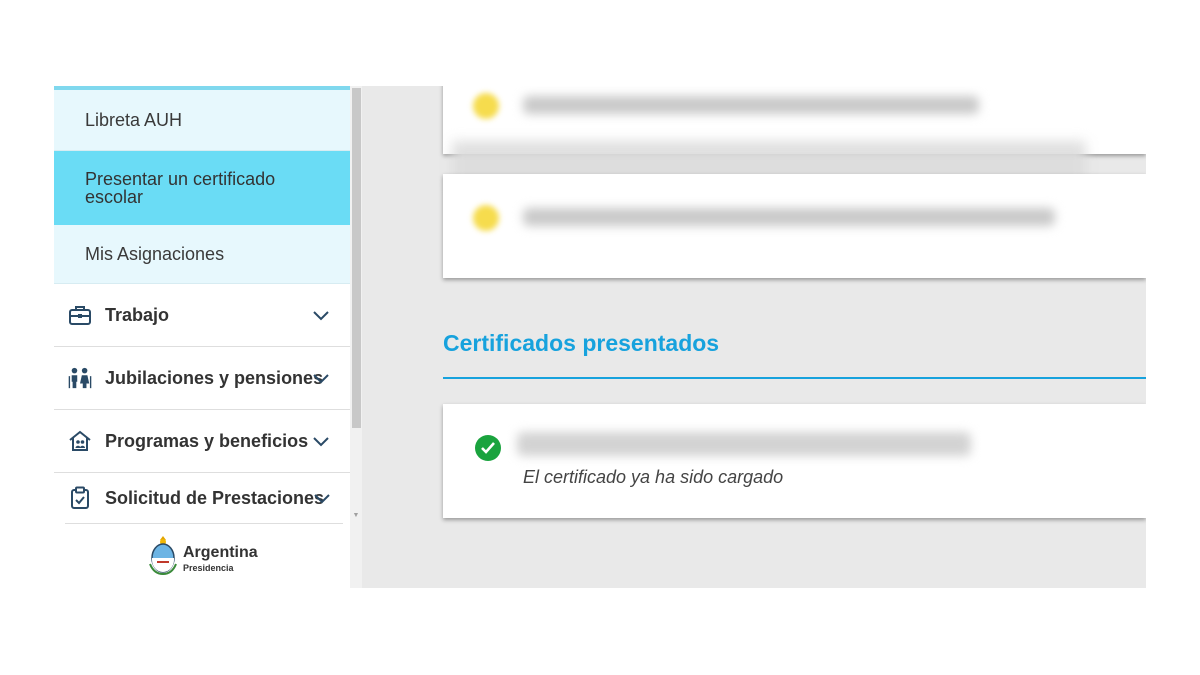 The width and height of the screenshot is (1200, 675). Describe the element at coordinates (155, 254) in the screenshot. I see `sidebar-item-label: Mis Asignaciones` at that location.